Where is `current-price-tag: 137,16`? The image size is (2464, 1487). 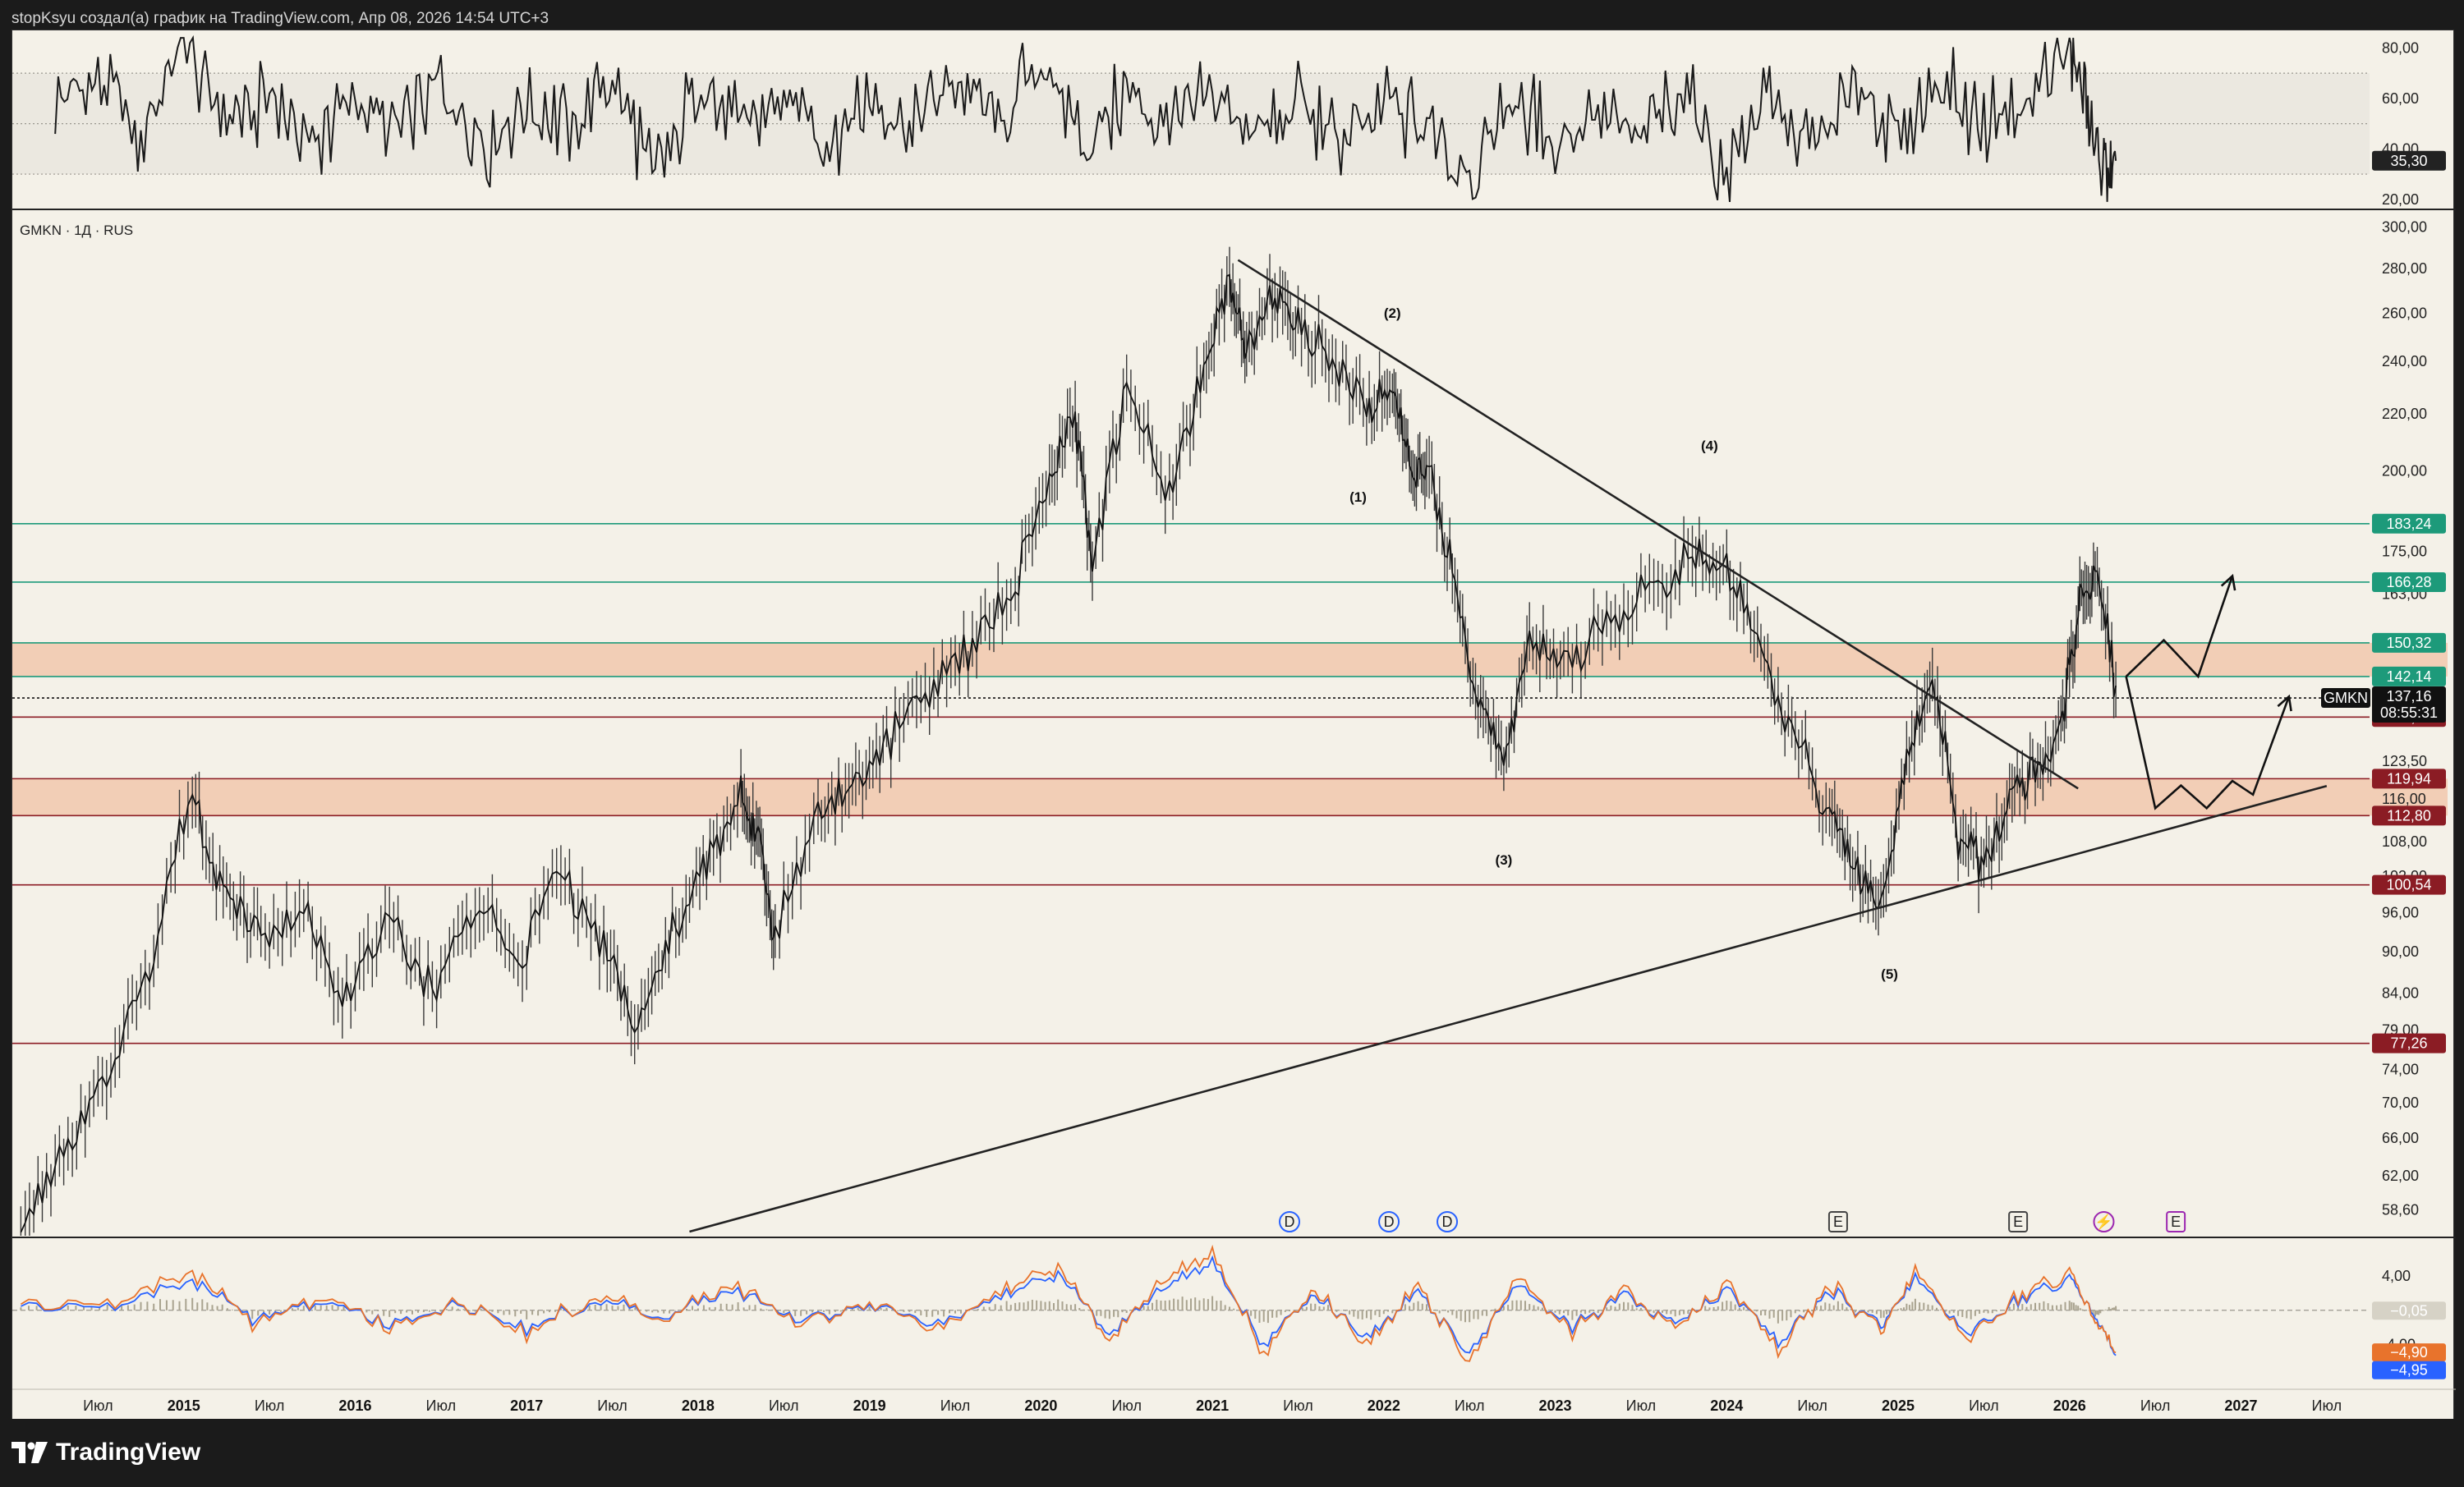 current-price-tag: 137,16 is located at coordinates (2408, 696).